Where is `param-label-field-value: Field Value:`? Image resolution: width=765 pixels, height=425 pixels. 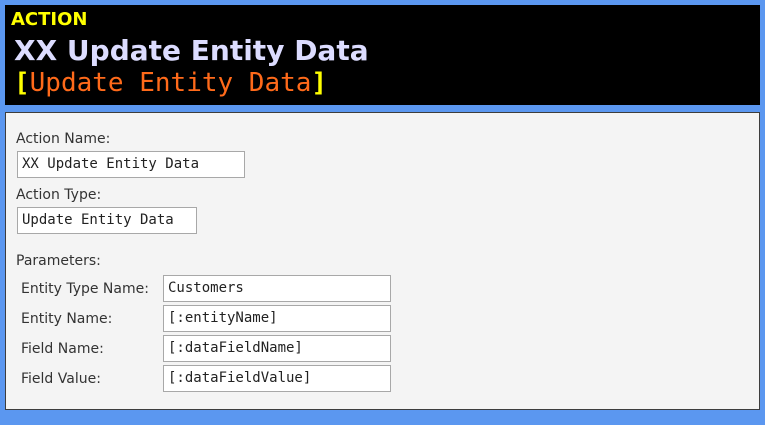 param-label-field-value: Field Value: is located at coordinates (61, 379).